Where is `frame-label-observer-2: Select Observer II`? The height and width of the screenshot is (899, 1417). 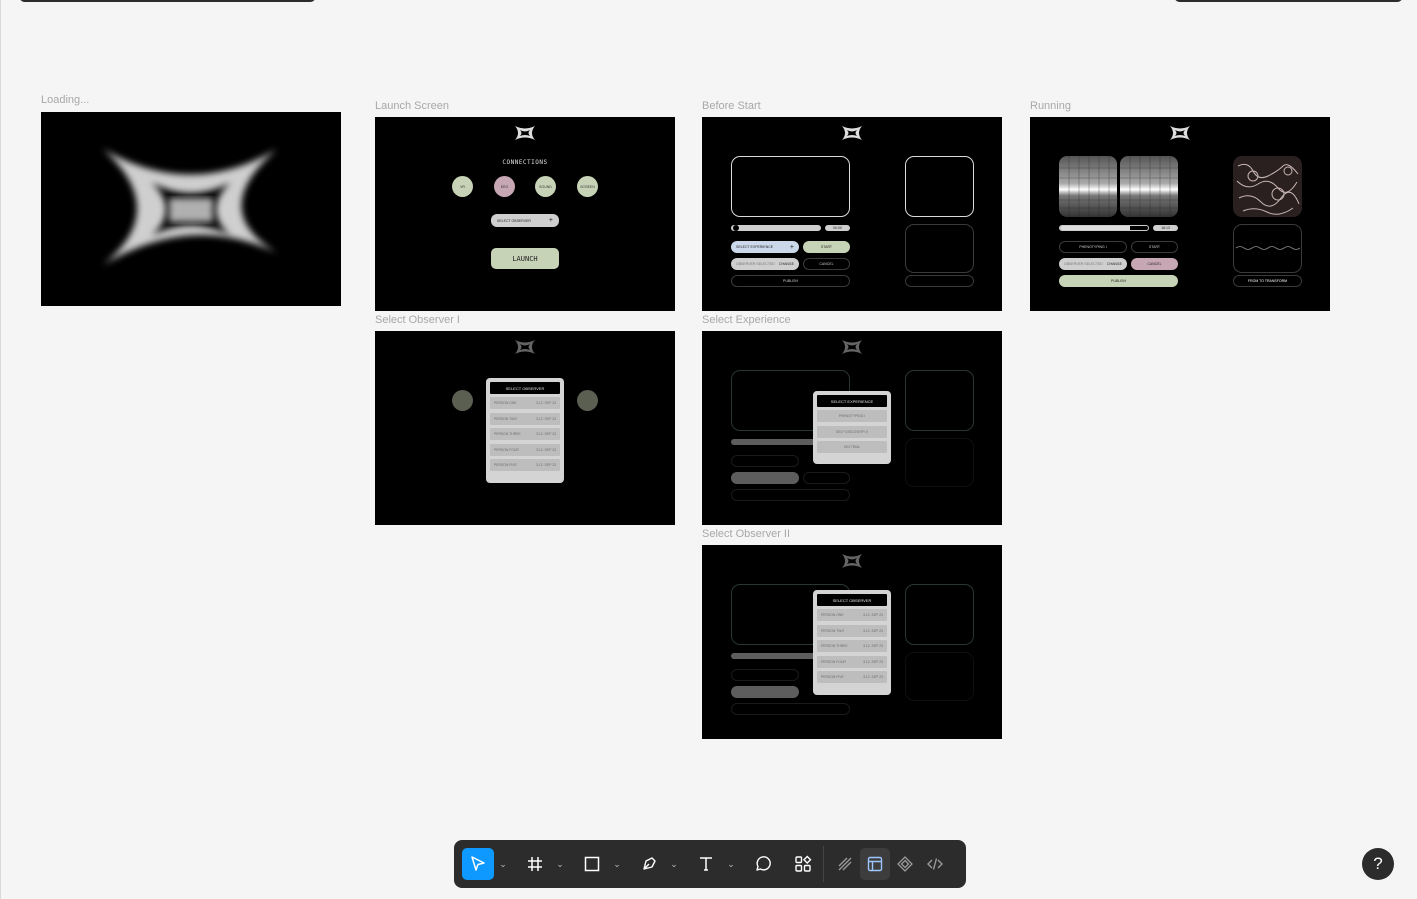
frame-label-observer-2: Select Observer II is located at coordinates (746, 534).